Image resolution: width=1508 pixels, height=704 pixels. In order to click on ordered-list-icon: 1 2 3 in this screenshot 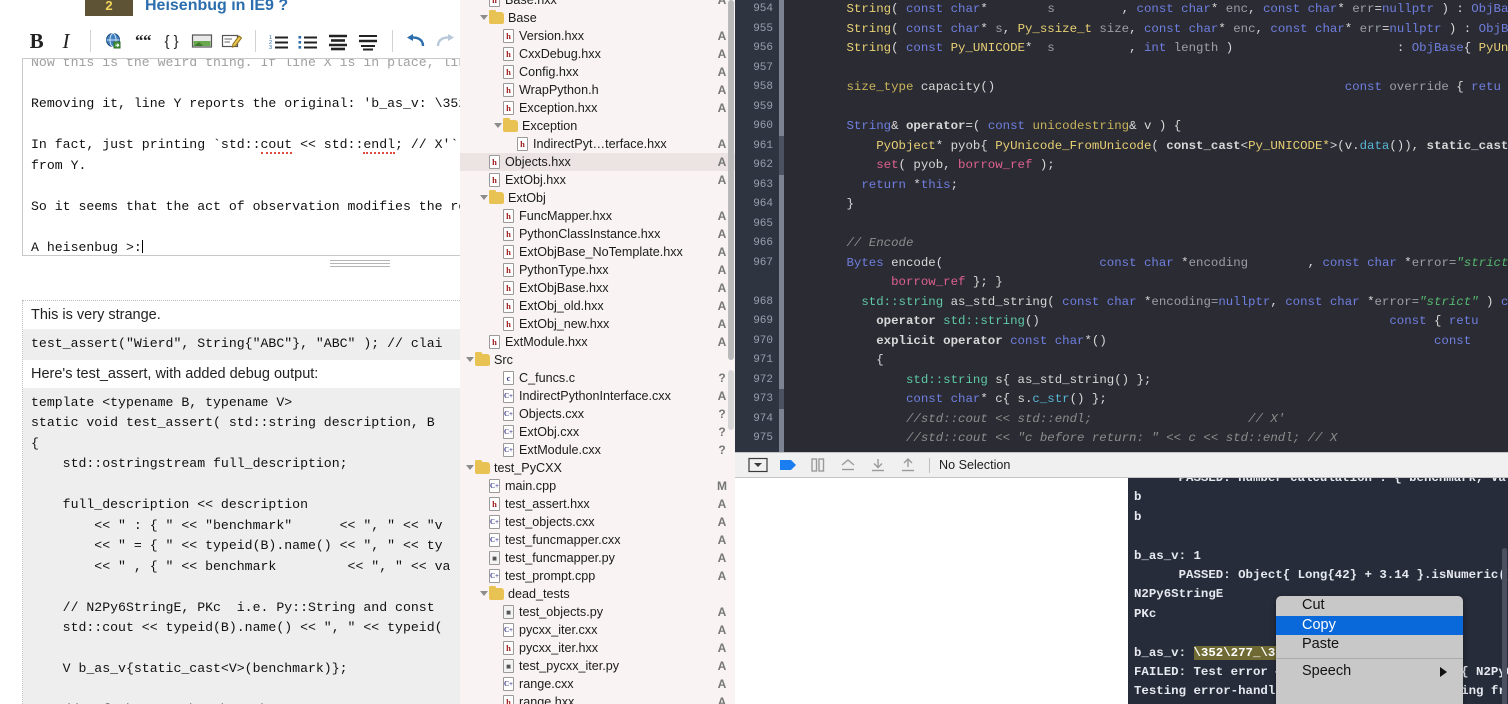, I will do `click(279, 41)`.